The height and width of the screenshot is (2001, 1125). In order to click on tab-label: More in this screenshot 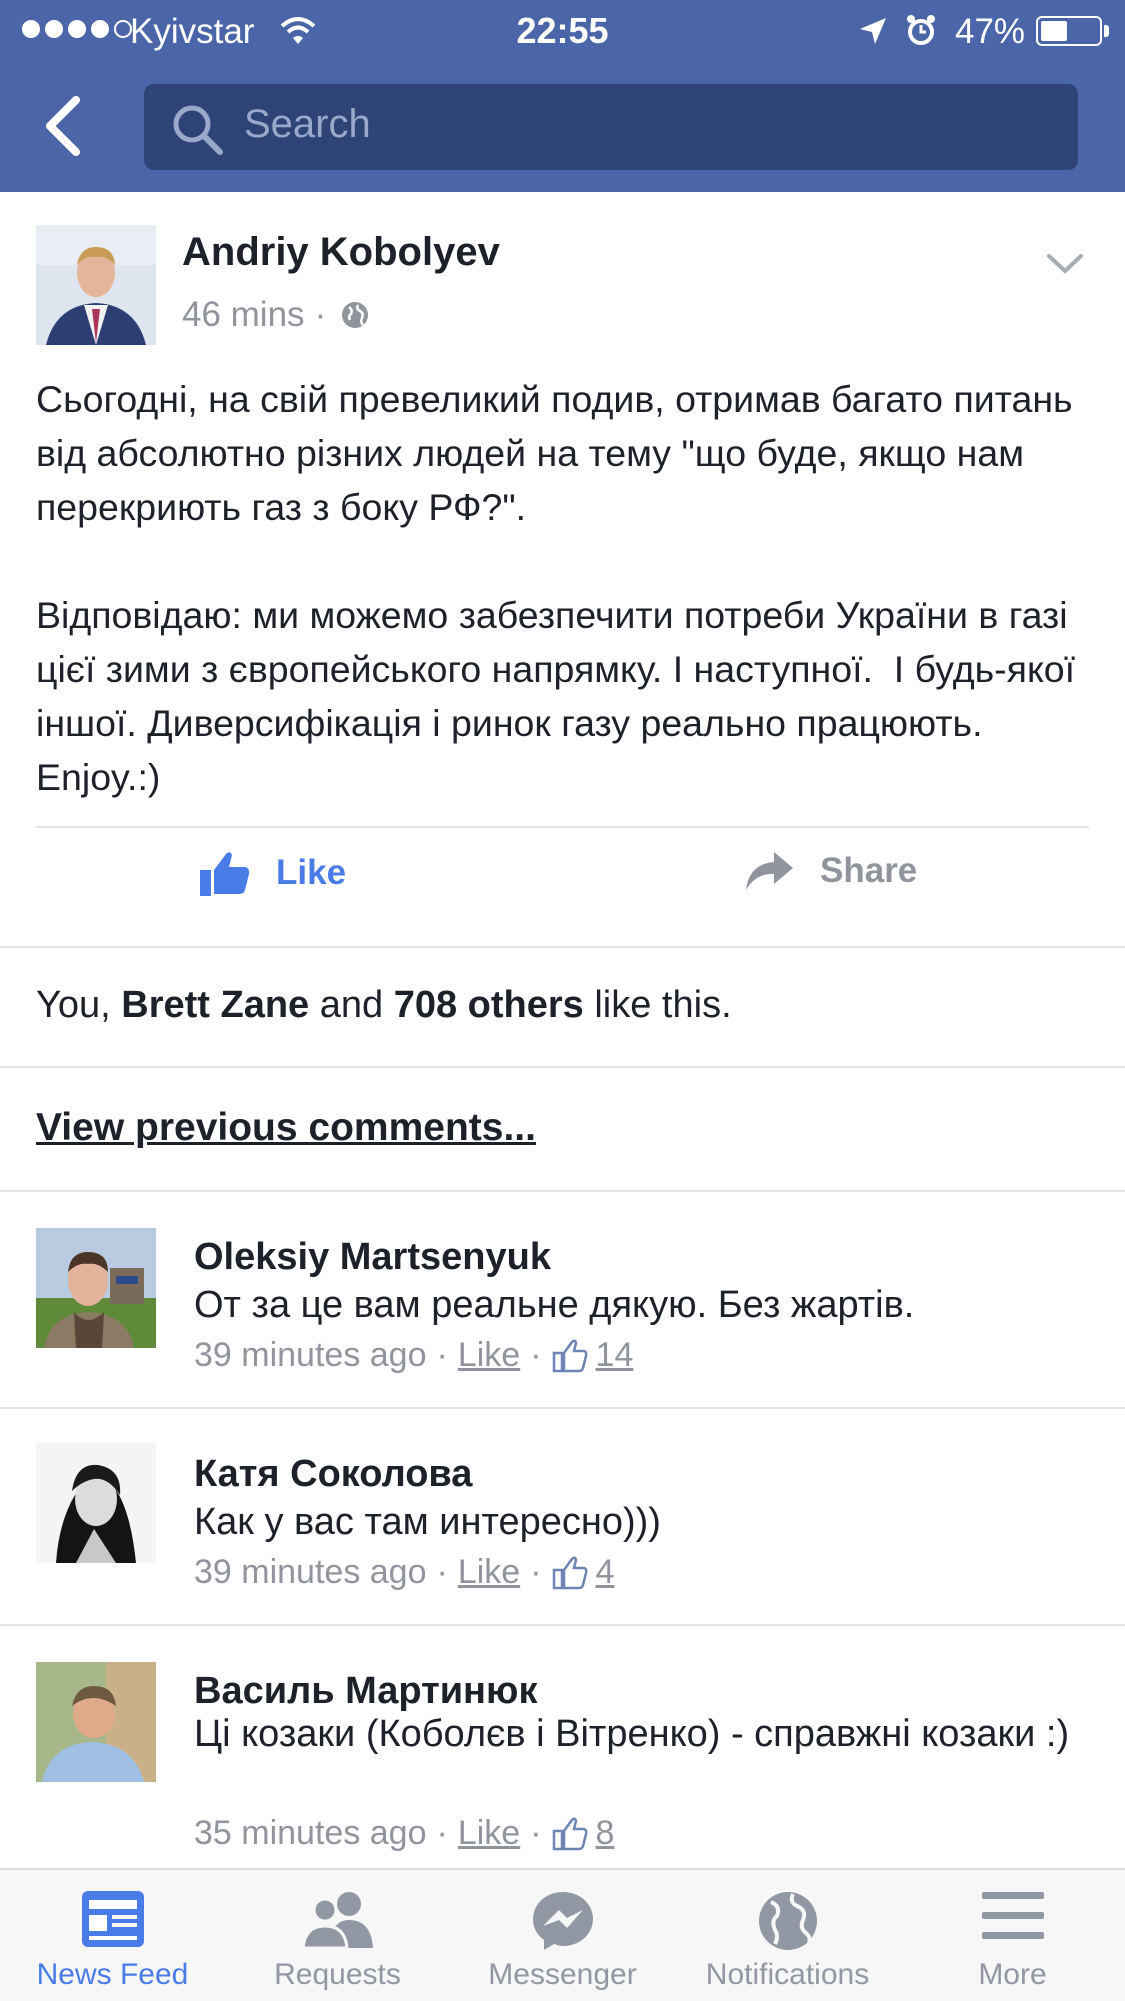, I will do `click(1012, 1974)`.